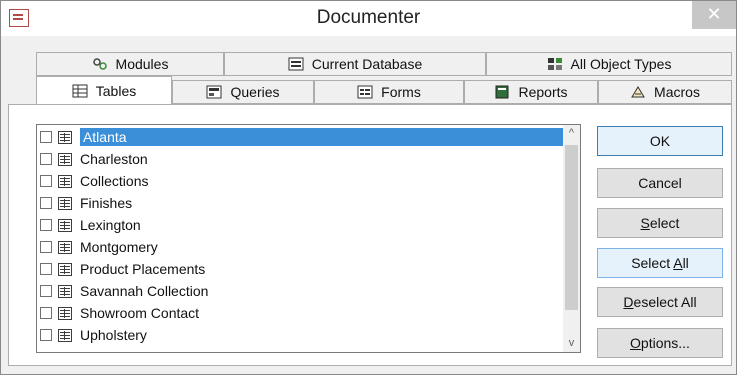 The image size is (737, 375). Describe the element at coordinates (119, 247) in the screenshot. I see `list-item-label: Montgomery` at that location.